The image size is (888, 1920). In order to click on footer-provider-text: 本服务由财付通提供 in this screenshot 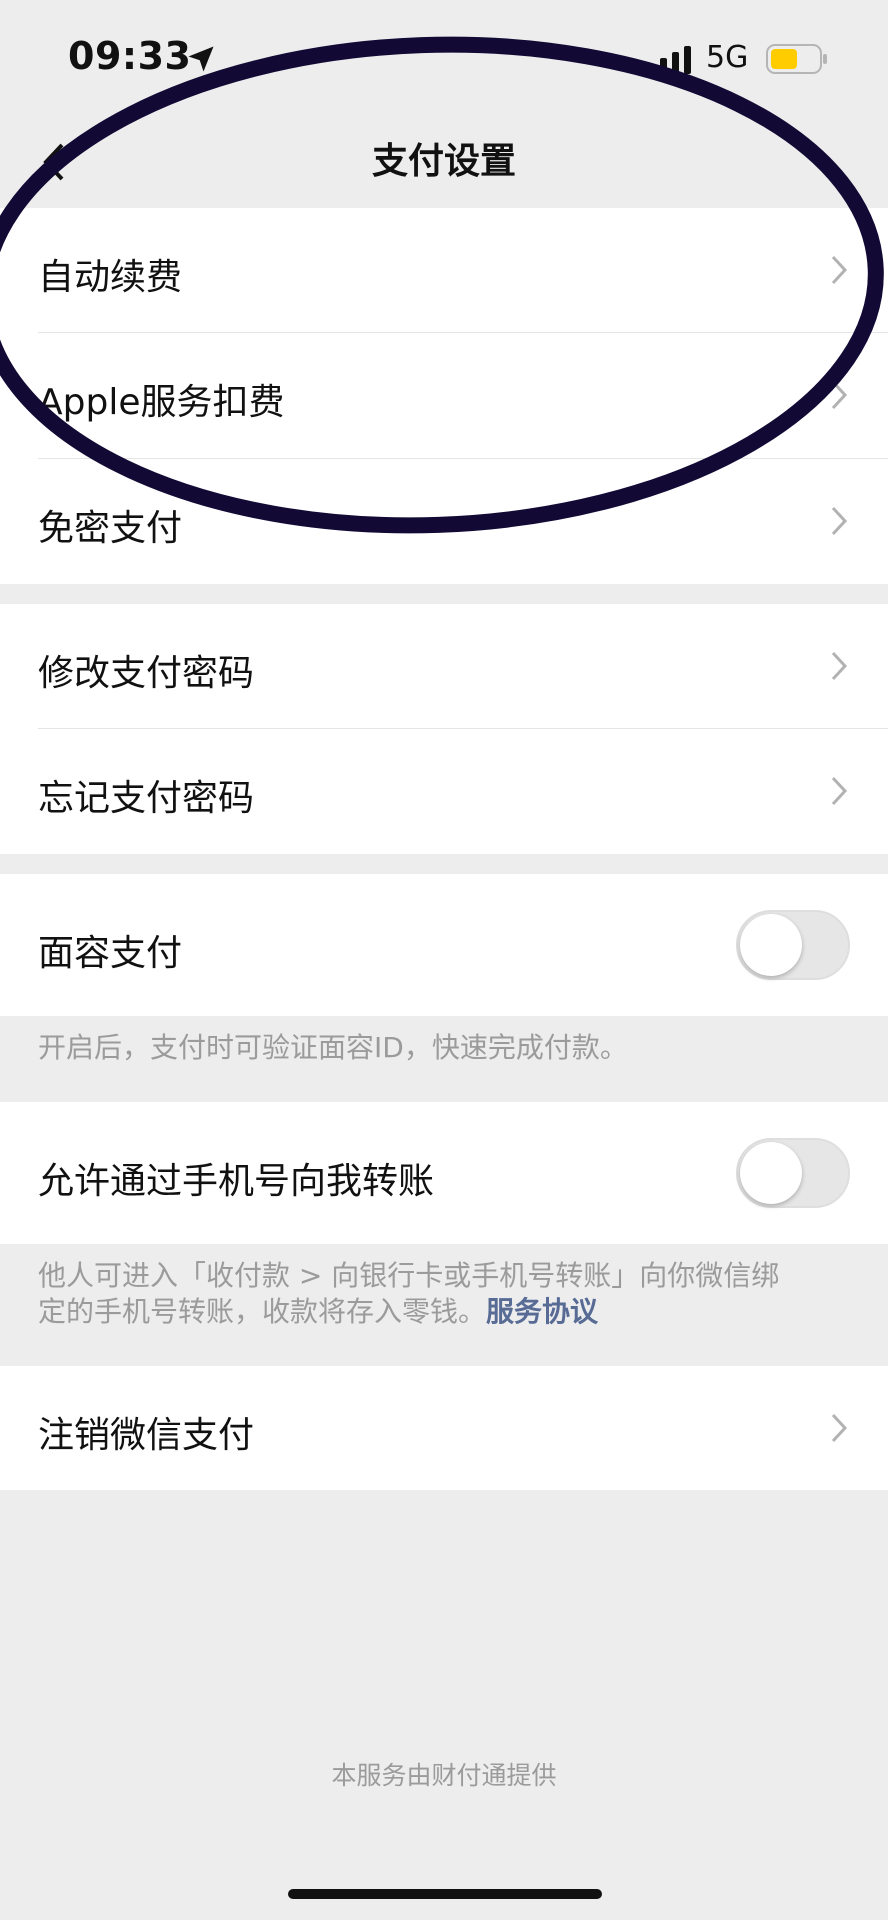, I will do `click(444, 1775)`.